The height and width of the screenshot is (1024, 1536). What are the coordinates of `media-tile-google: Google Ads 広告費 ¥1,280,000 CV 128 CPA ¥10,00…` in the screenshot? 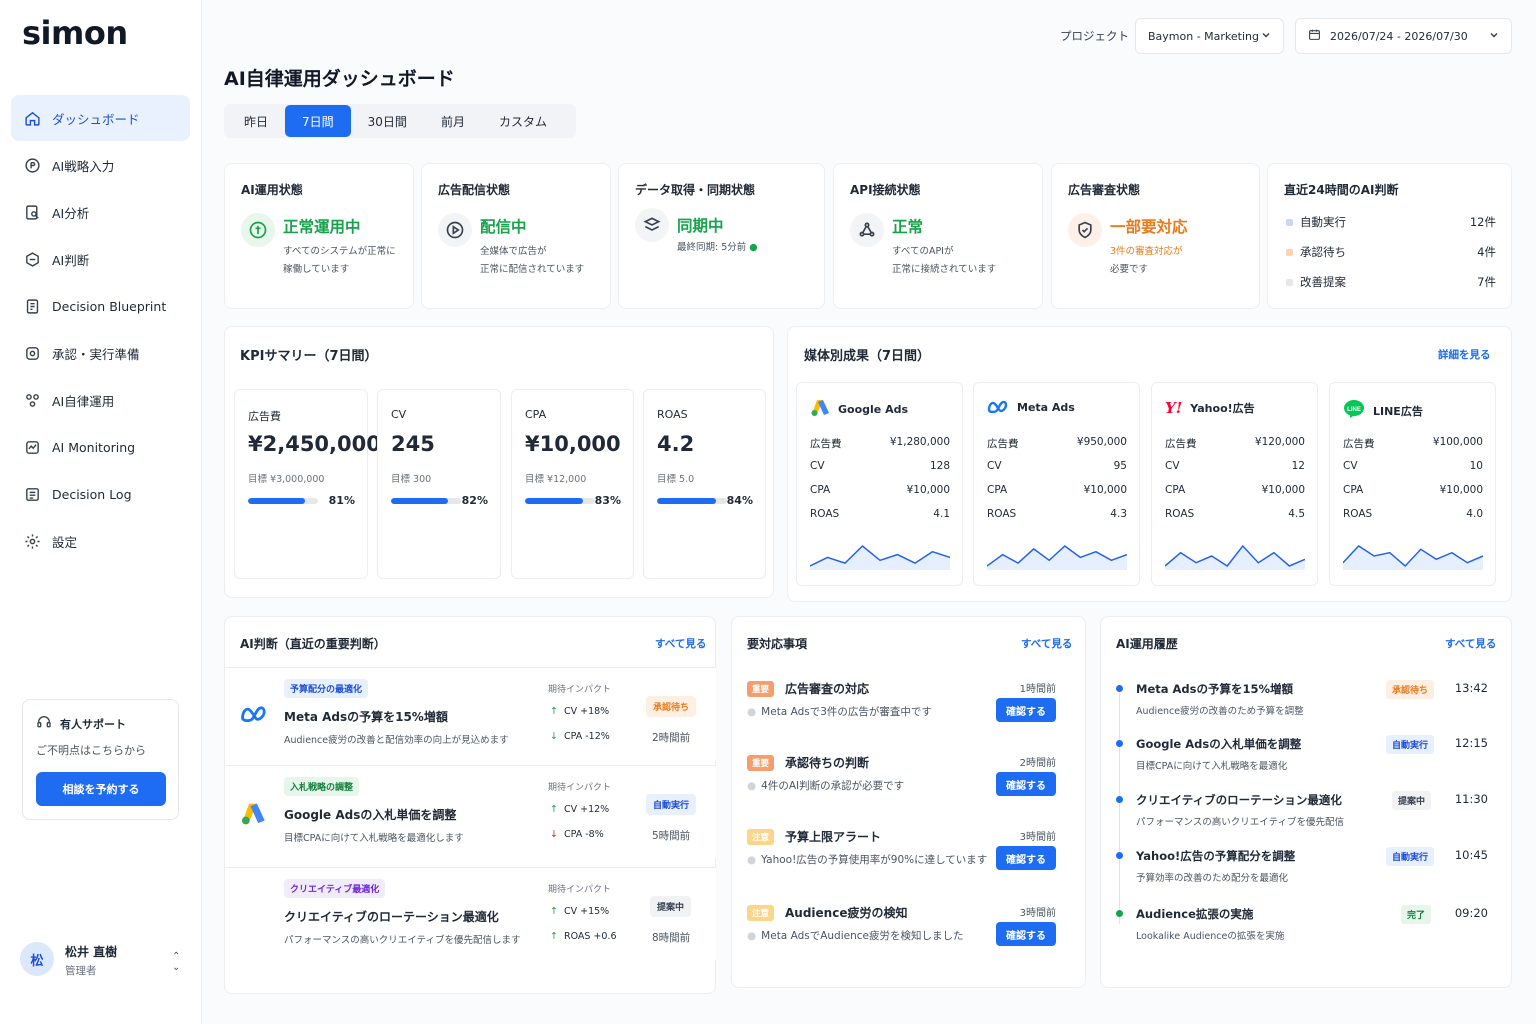 It's located at (879, 484).